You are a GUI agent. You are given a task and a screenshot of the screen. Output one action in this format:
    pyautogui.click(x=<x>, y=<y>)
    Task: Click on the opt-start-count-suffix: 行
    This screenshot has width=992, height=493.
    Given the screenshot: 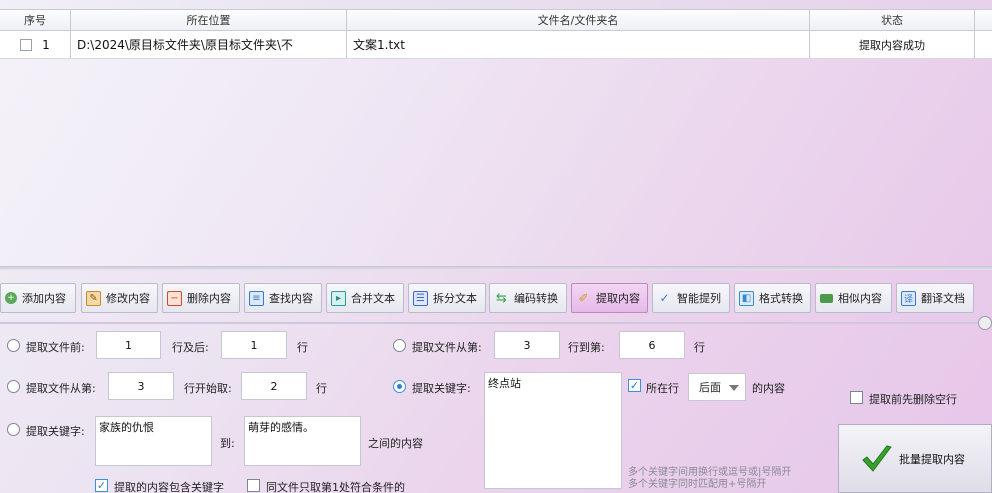 What is the action you would take?
    pyautogui.click(x=321, y=388)
    